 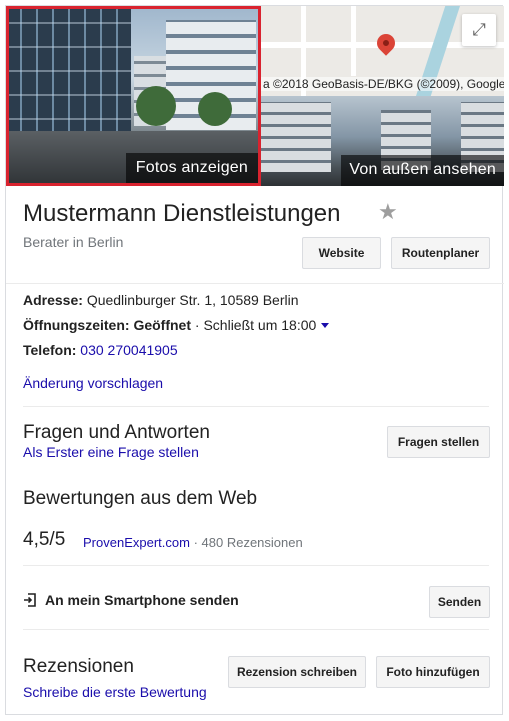 What do you see at coordinates (325, 325) in the screenshot?
I see `chevron-down-icon` at bounding box center [325, 325].